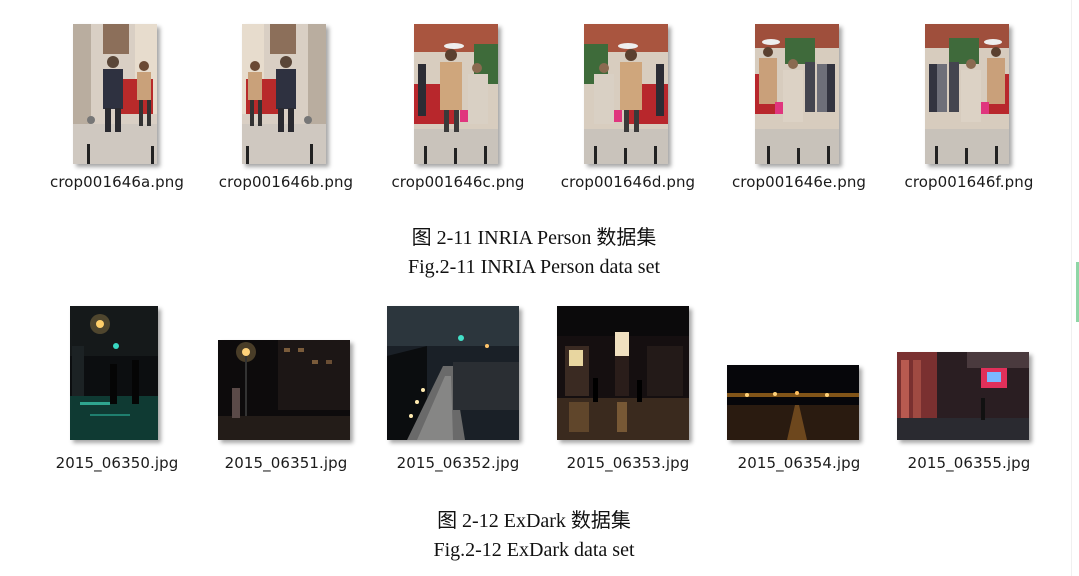 The height and width of the screenshot is (576, 1079). I want to click on file-name: 2015_06353.jpg, so click(628, 463).